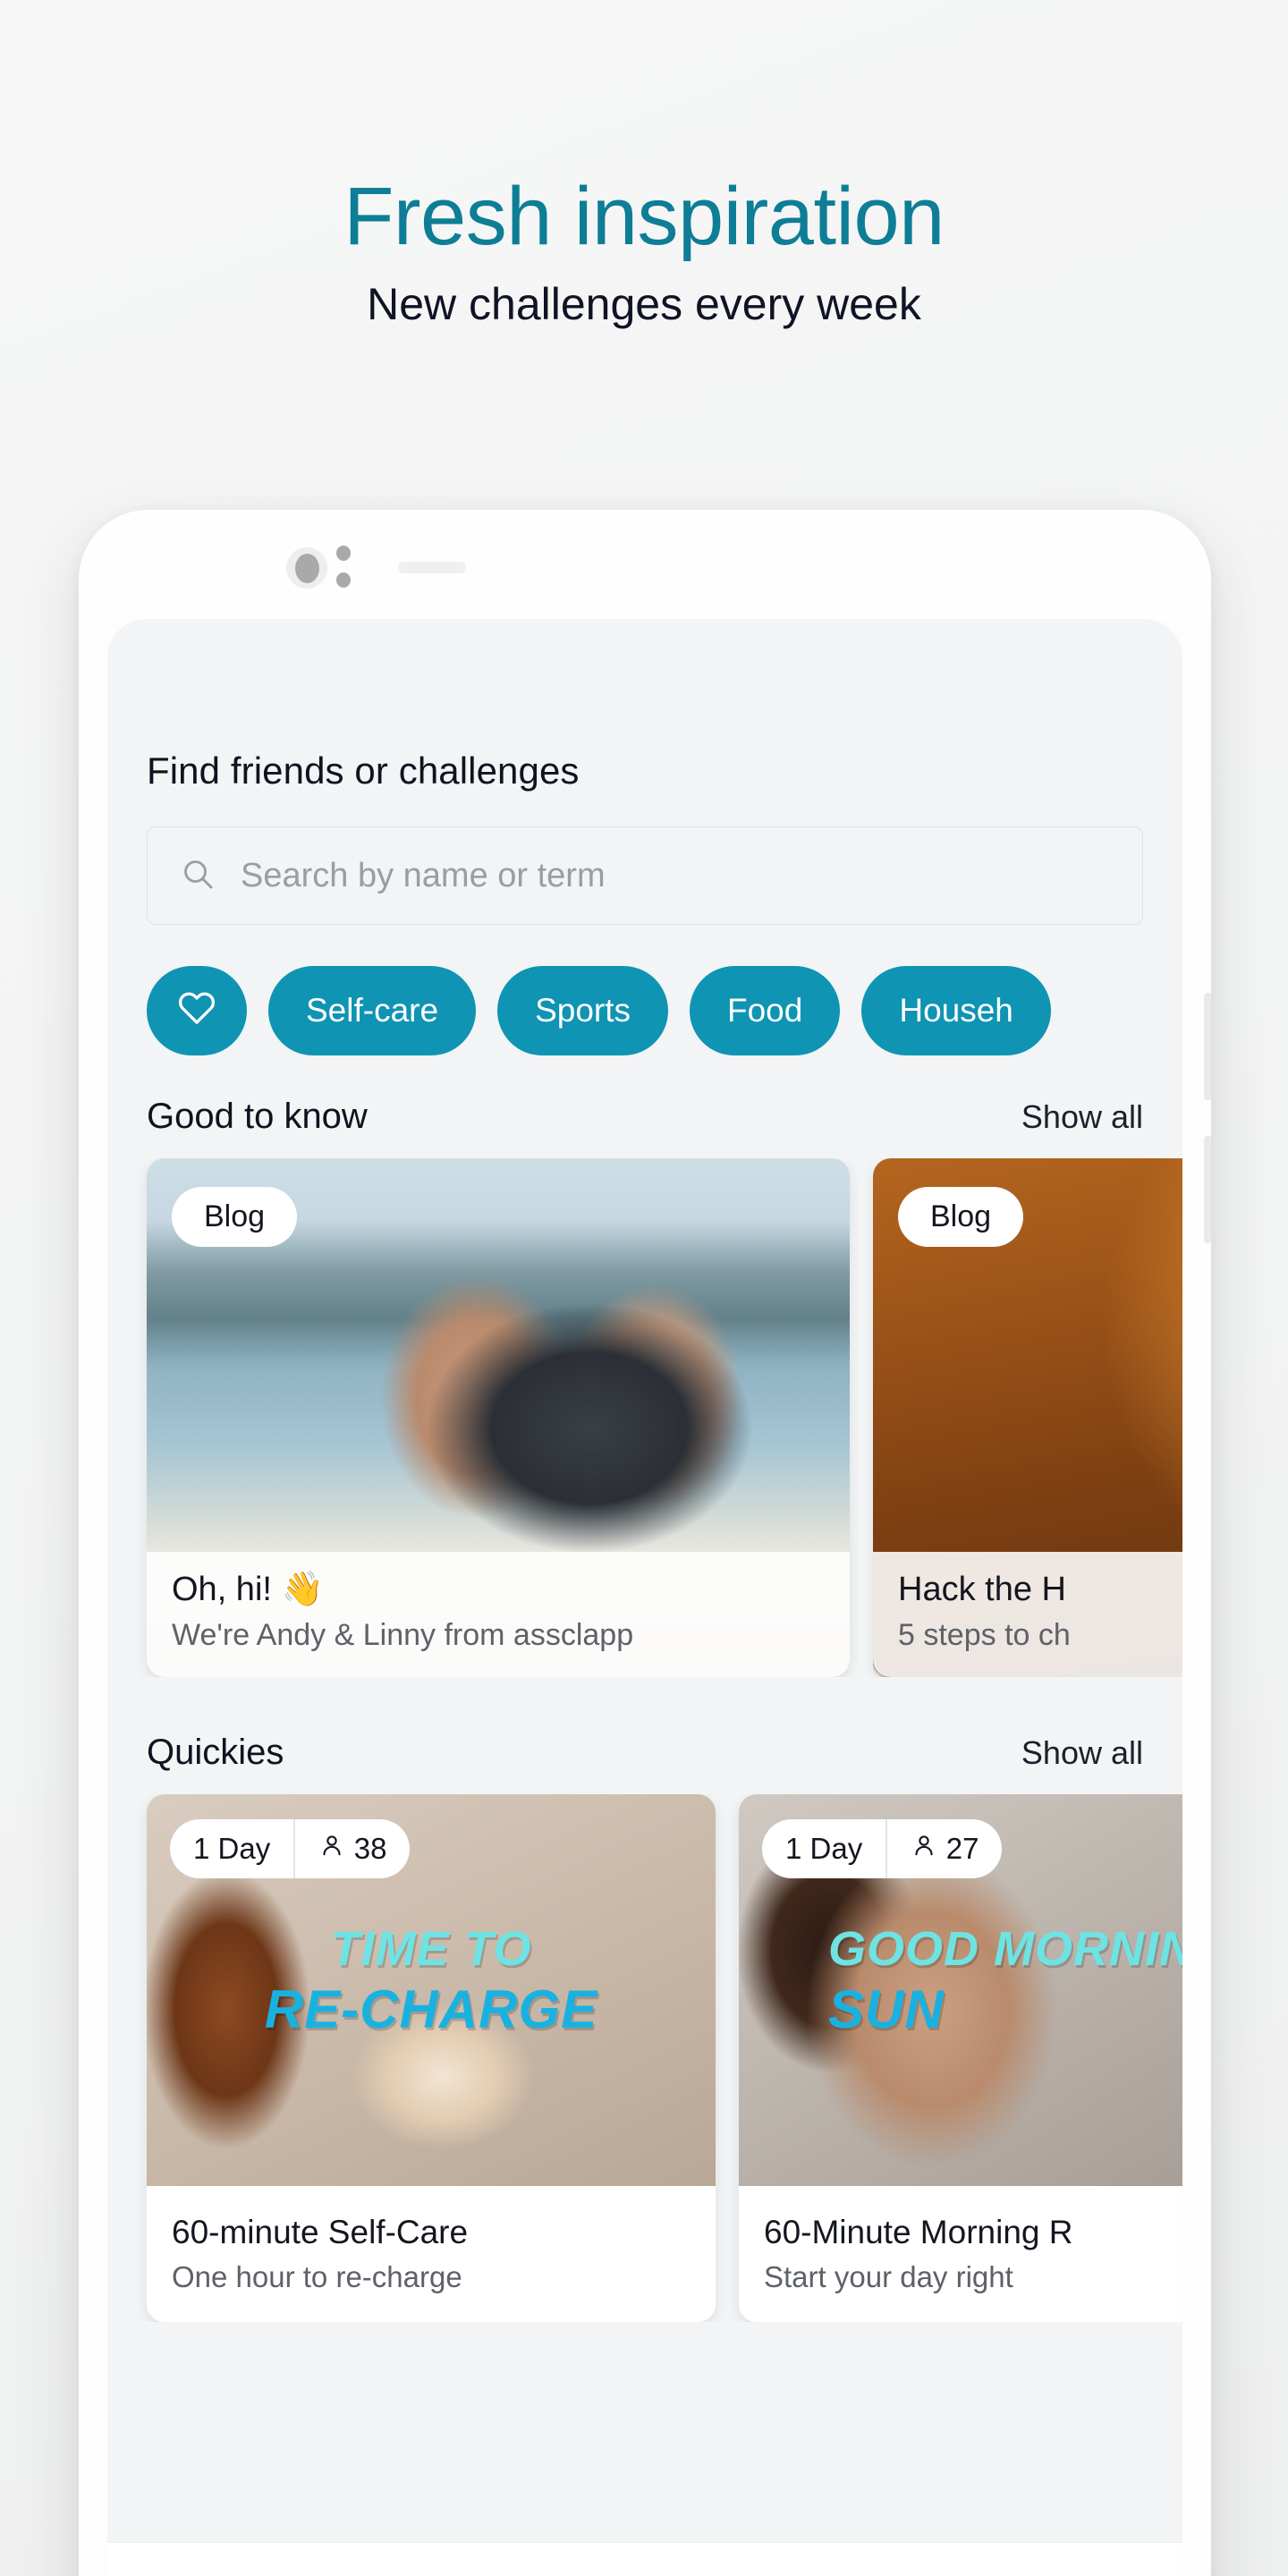 The width and height of the screenshot is (1288, 2576). What do you see at coordinates (962, 1848) in the screenshot?
I see `quickie-participants-count: 27` at bounding box center [962, 1848].